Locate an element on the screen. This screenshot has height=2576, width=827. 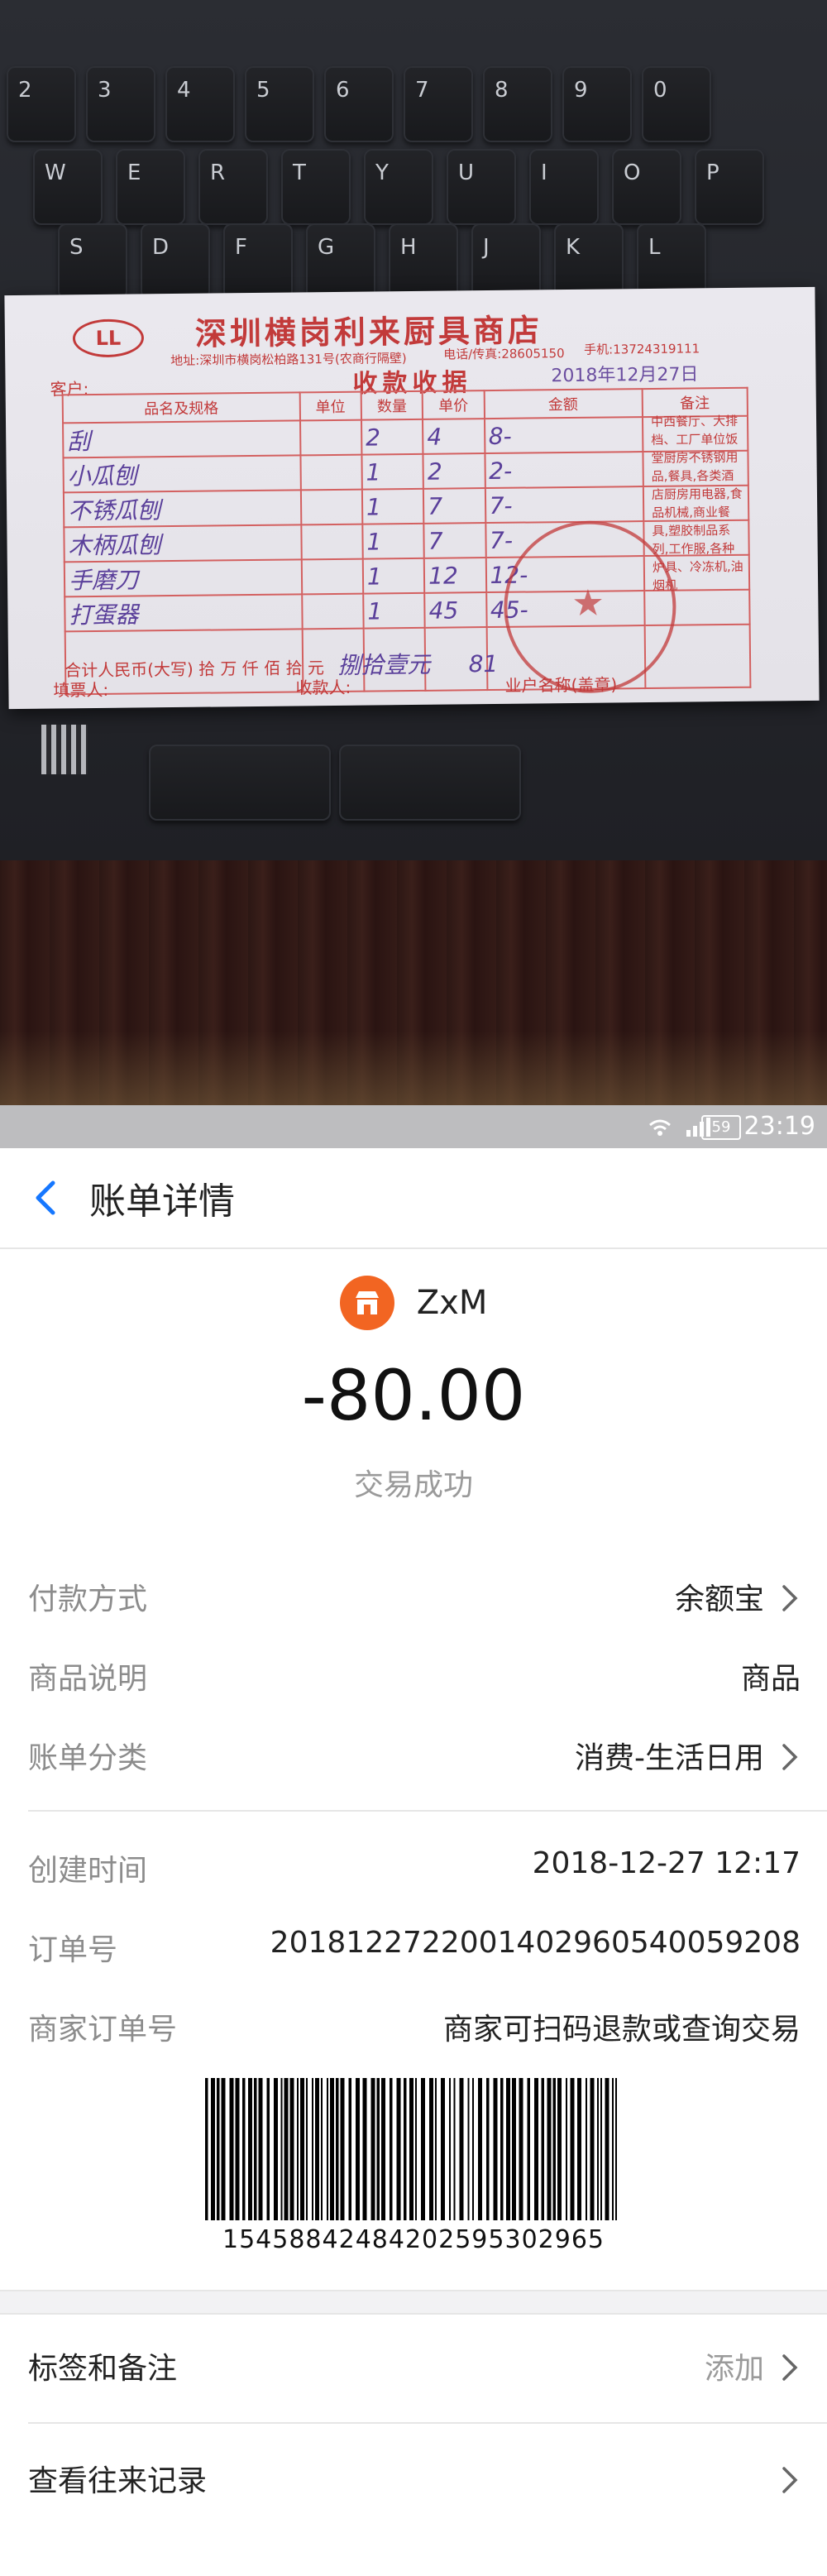
keyboard-key: W is located at coordinates (68, 187).